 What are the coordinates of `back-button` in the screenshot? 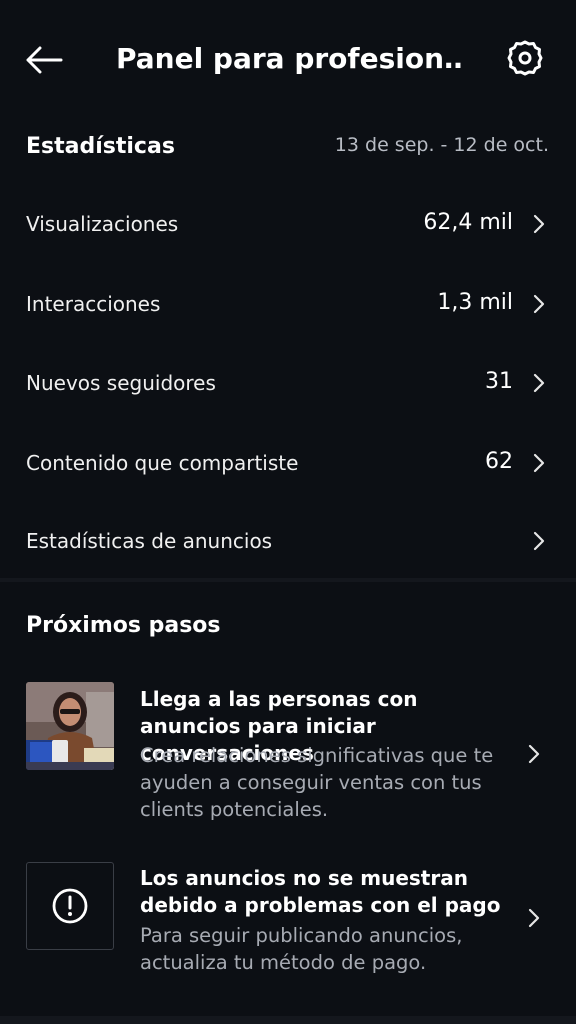 It's located at (44, 60).